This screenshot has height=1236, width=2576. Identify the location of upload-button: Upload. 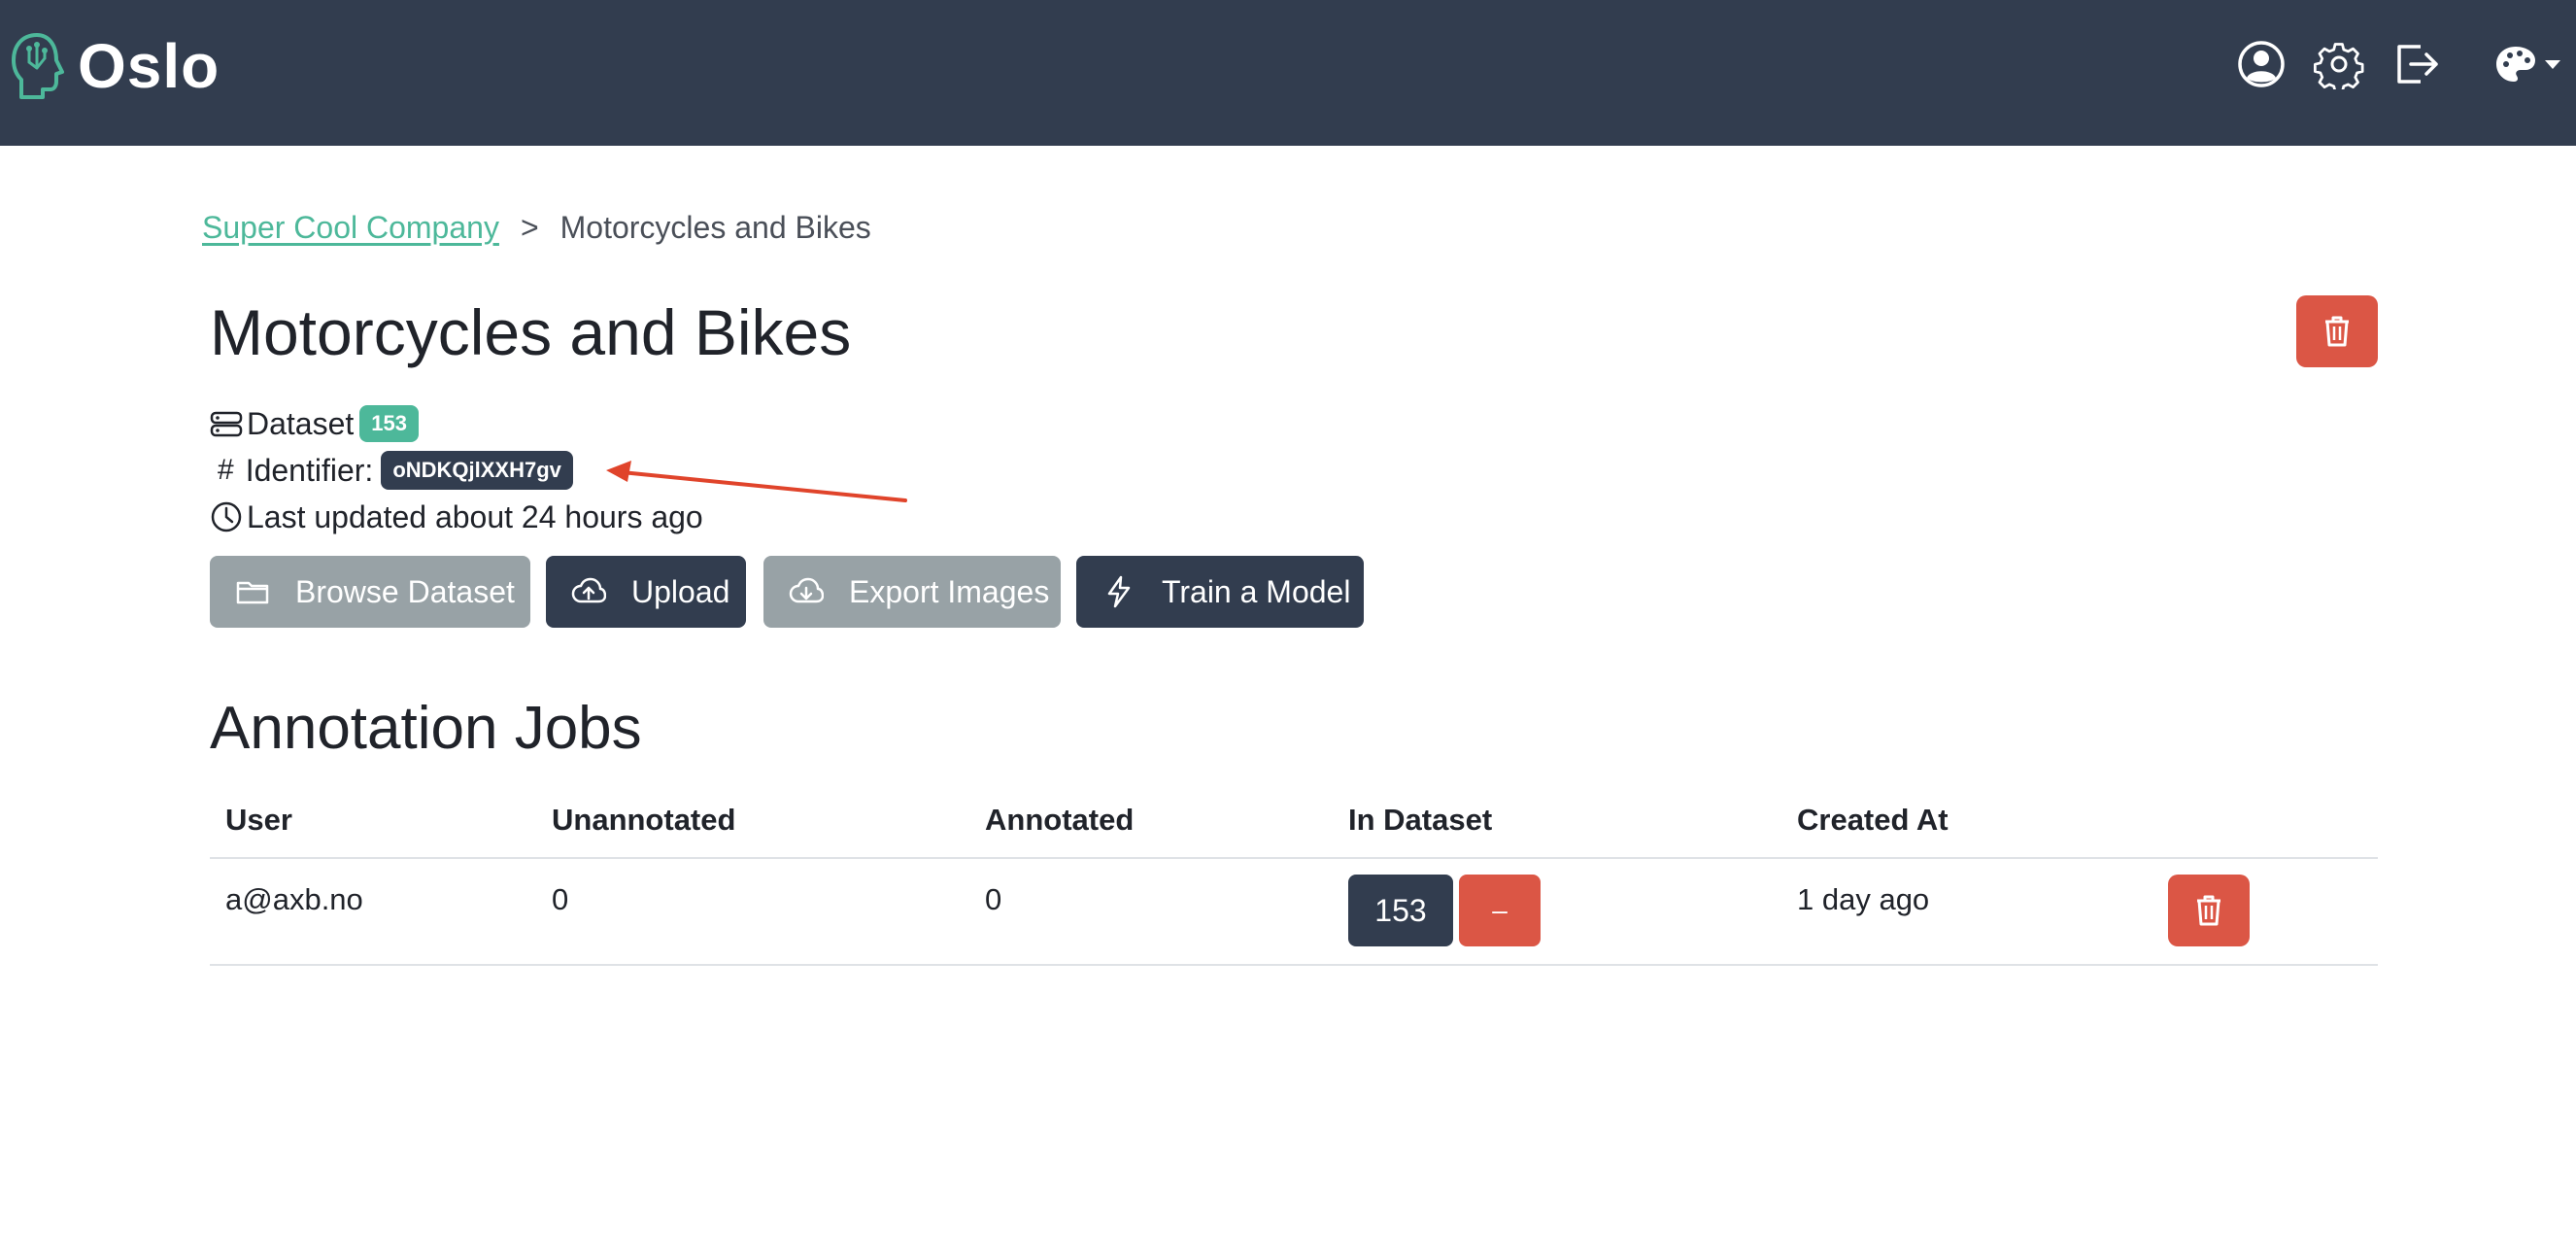
(646, 592).